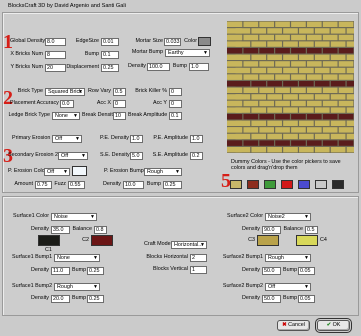 The height and width of the screenshot is (336, 361). What do you see at coordinates (288, 217) in the screenshot?
I see `surface2-color-dropdown: Noise2 ▼` at bounding box center [288, 217].